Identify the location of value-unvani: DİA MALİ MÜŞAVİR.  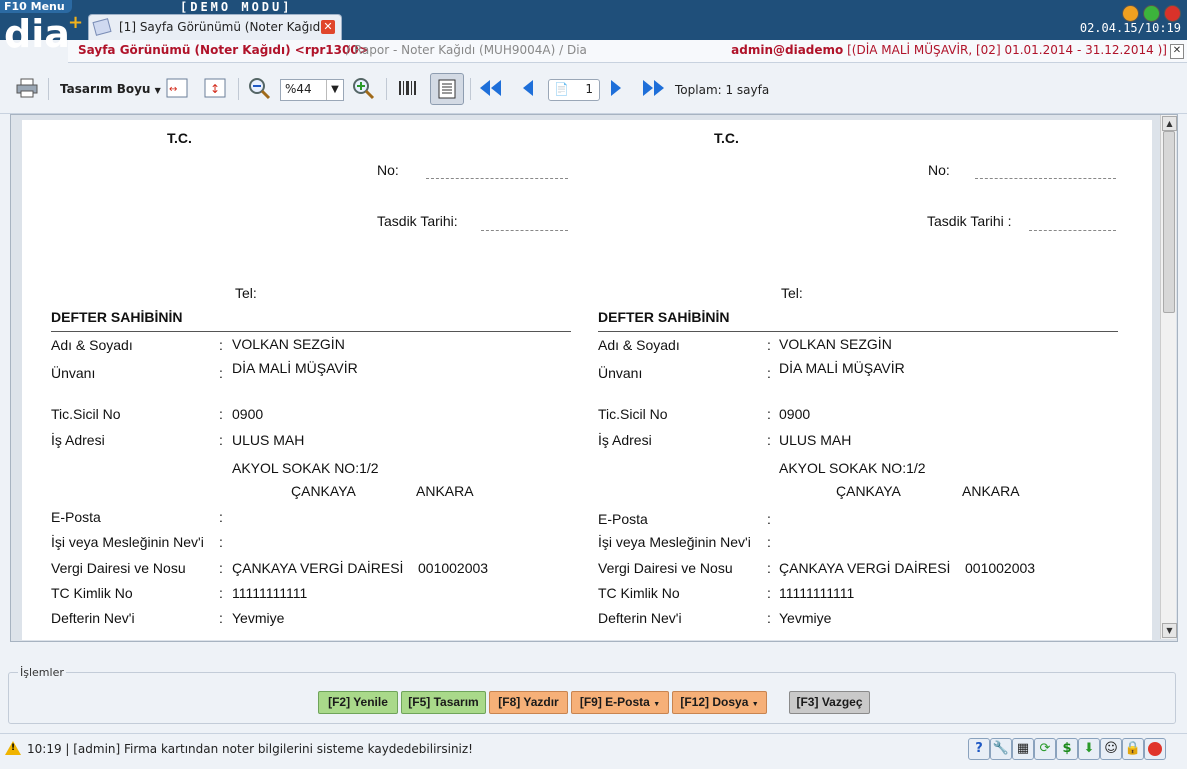
(295, 368).